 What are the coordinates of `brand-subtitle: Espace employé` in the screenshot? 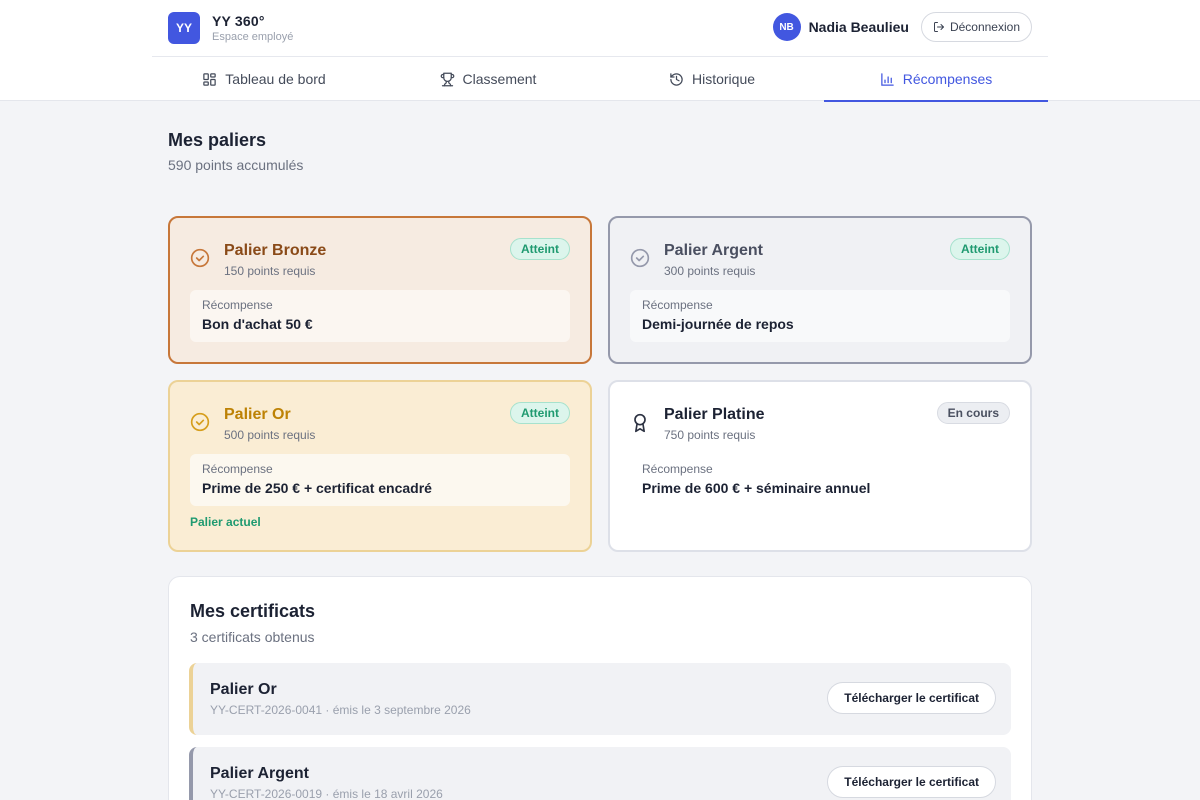 It's located at (253, 36).